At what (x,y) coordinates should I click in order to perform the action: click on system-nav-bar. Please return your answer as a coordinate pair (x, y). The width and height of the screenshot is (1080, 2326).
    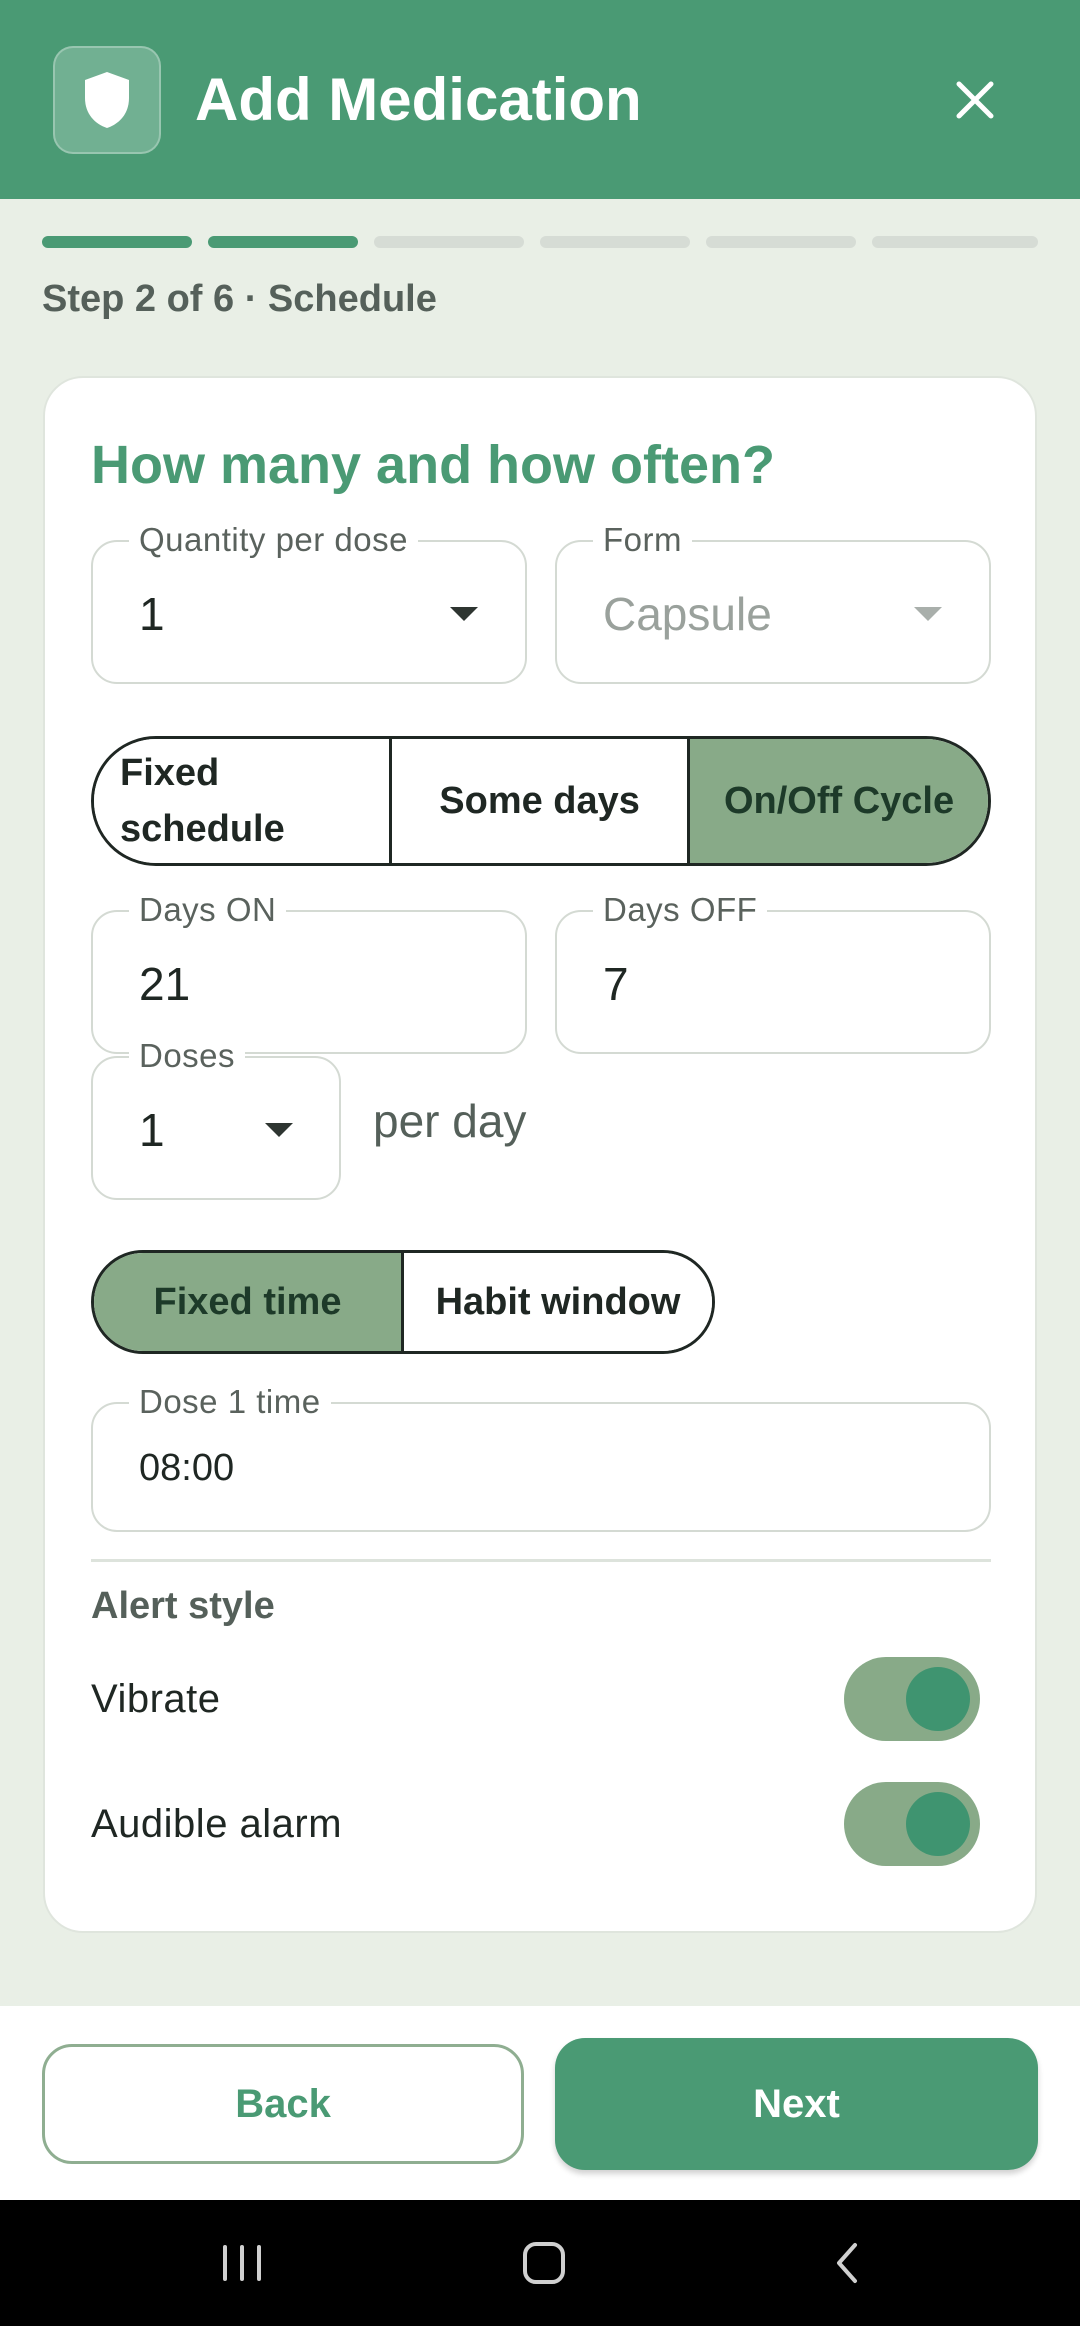
    Looking at the image, I should click on (540, 2263).